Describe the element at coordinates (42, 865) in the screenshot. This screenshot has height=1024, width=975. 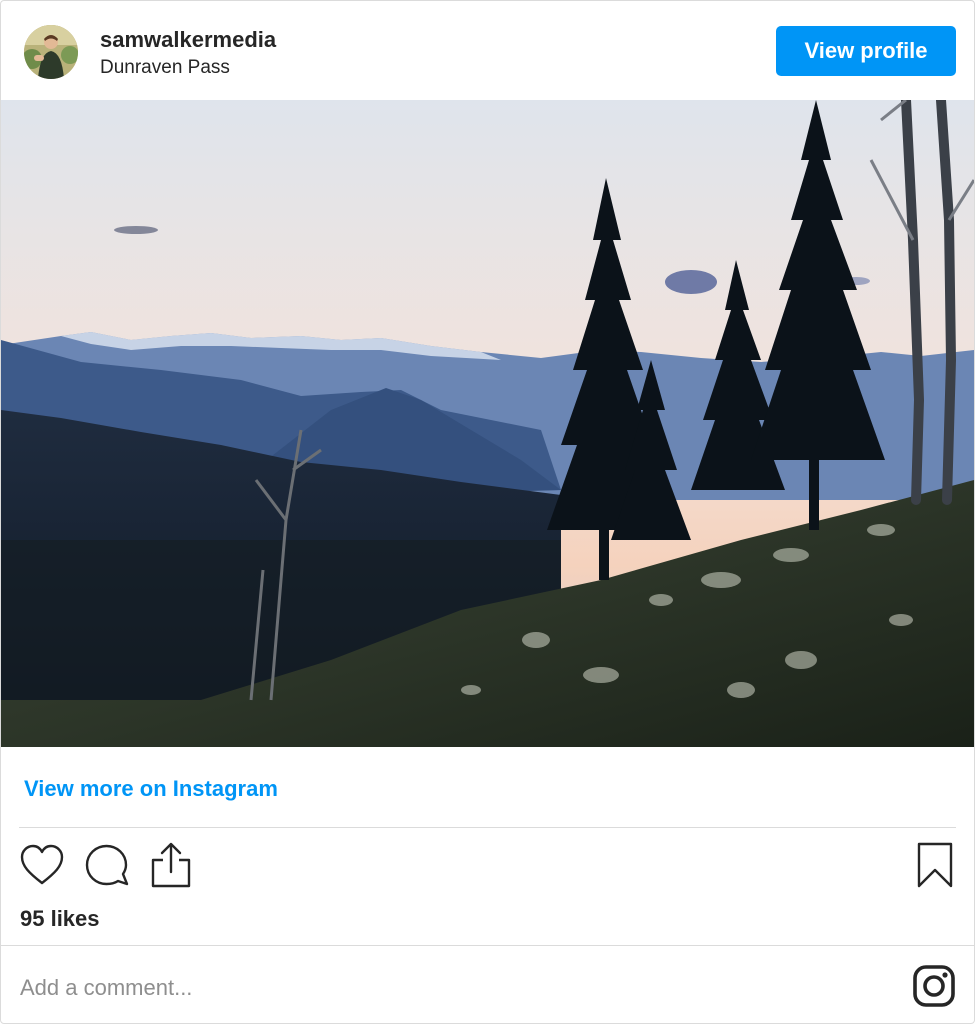
I see `heart-icon` at that location.